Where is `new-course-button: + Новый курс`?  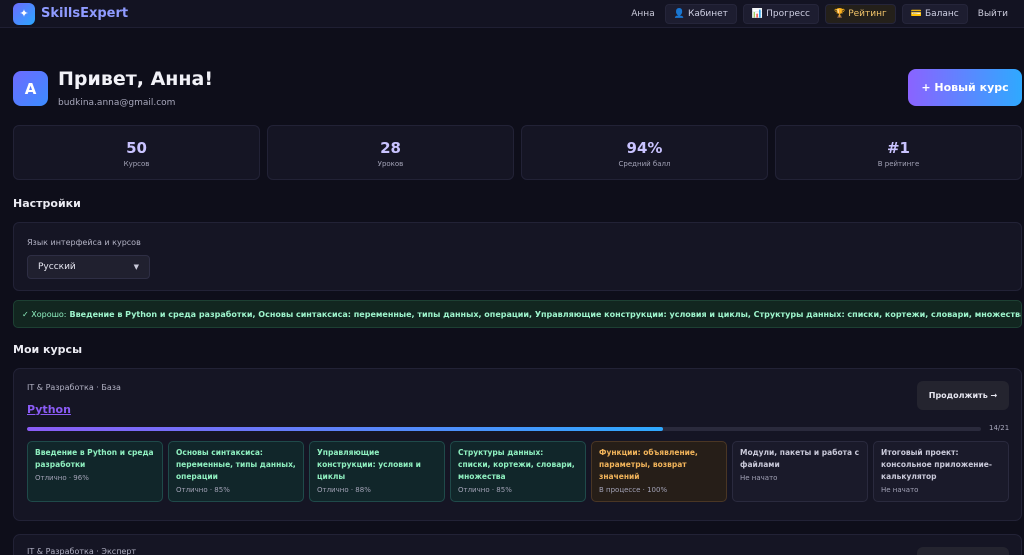
new-course-button: + Новый курс is located at coordinates (965, 87).